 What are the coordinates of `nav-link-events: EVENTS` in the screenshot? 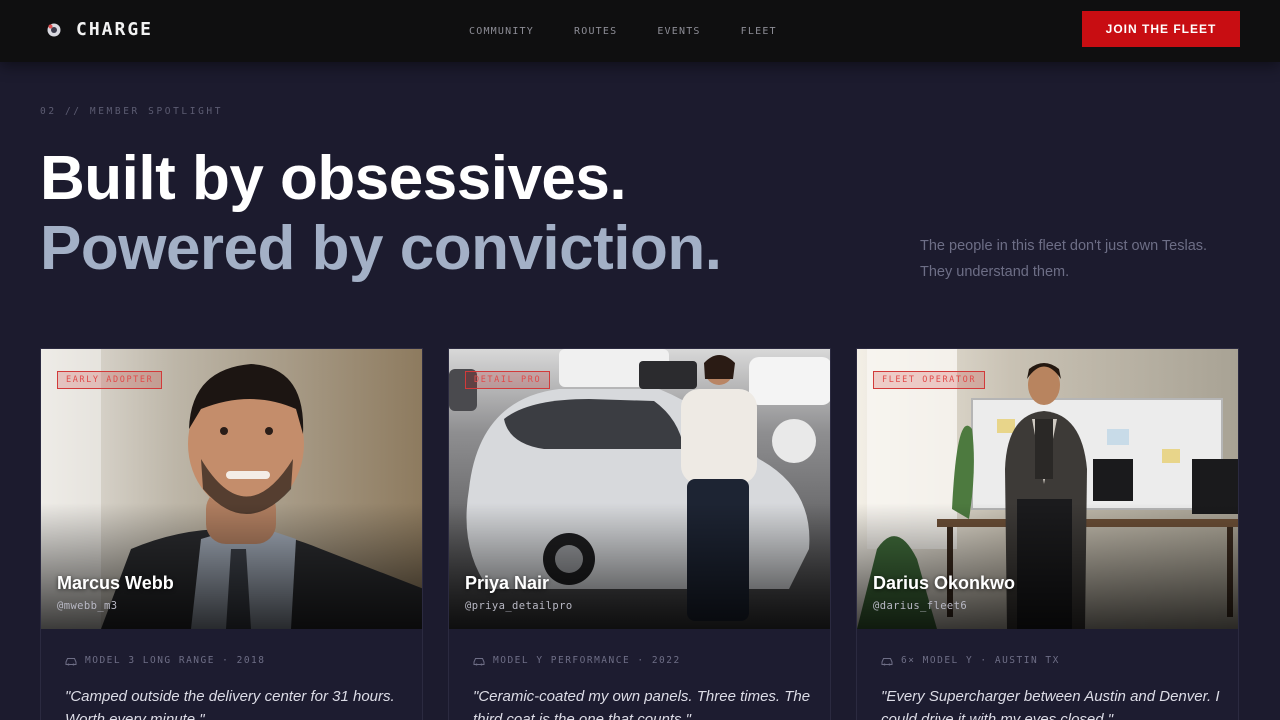 It's located at (678, 31).